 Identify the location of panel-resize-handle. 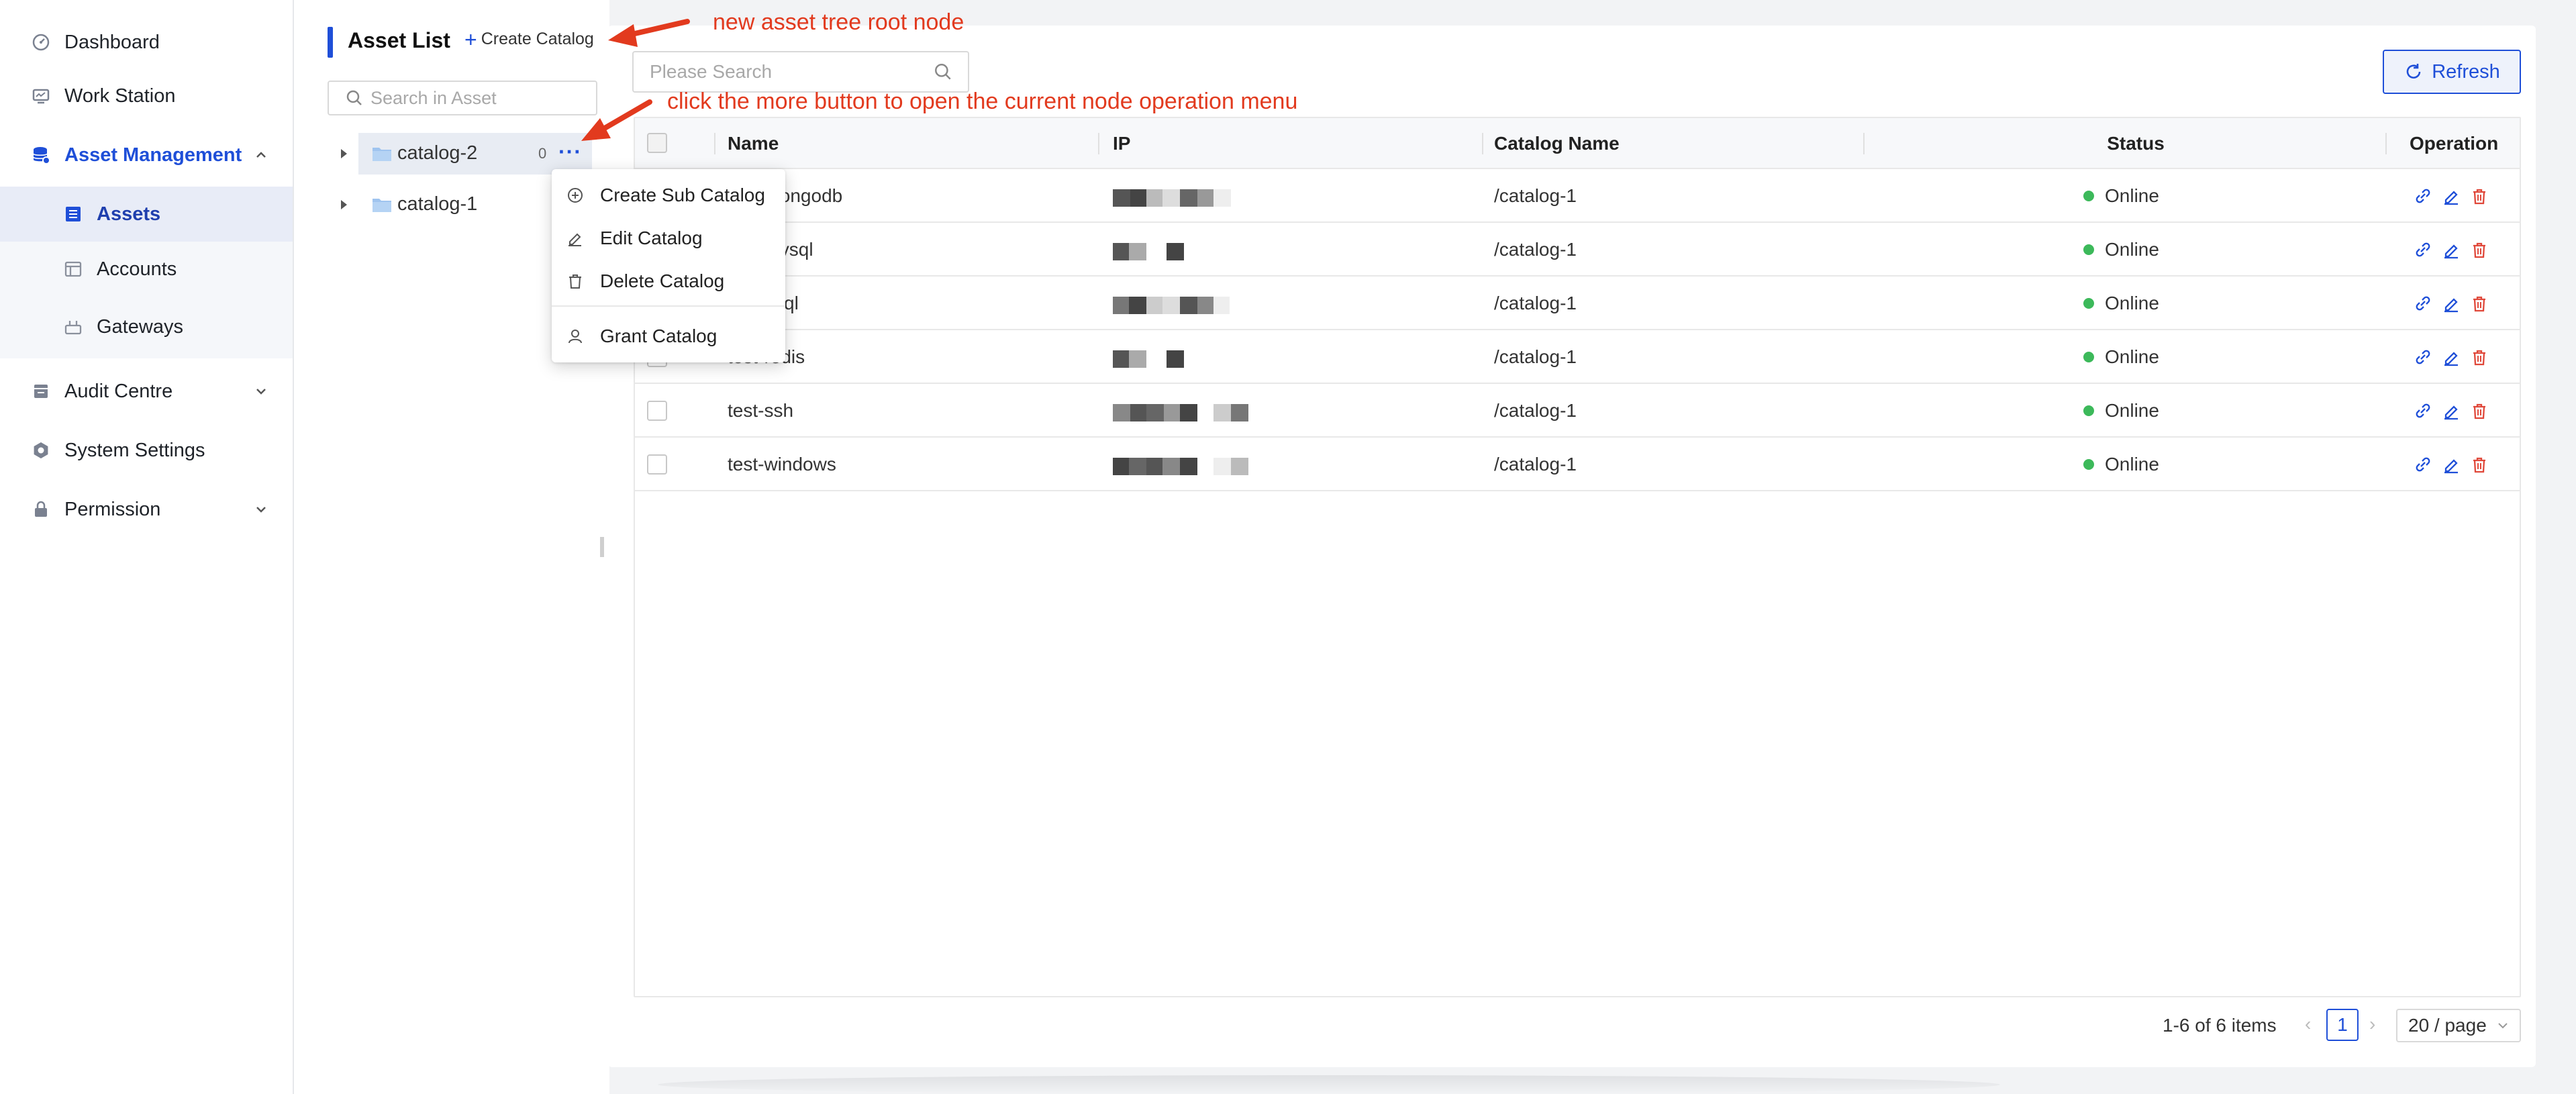
(602, 547).